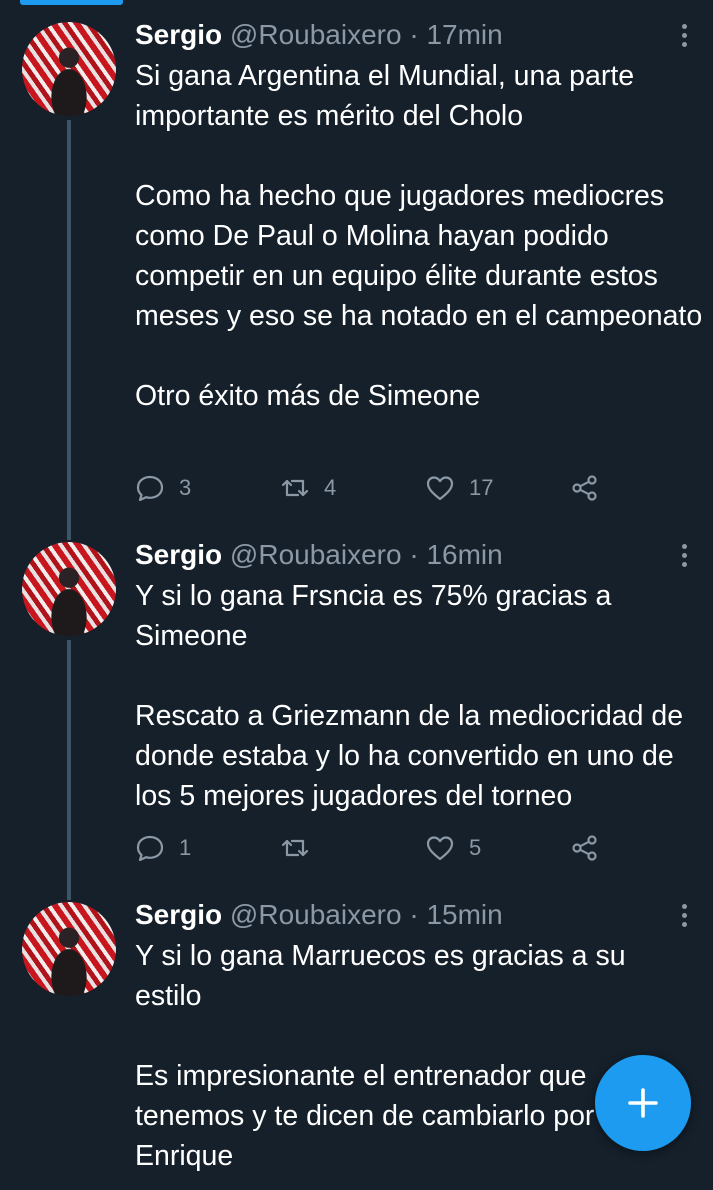  What do you see at coordinates (464, 34) in the screenshot?
I see `timestamp: 17min` at bounding box center [464, 34].